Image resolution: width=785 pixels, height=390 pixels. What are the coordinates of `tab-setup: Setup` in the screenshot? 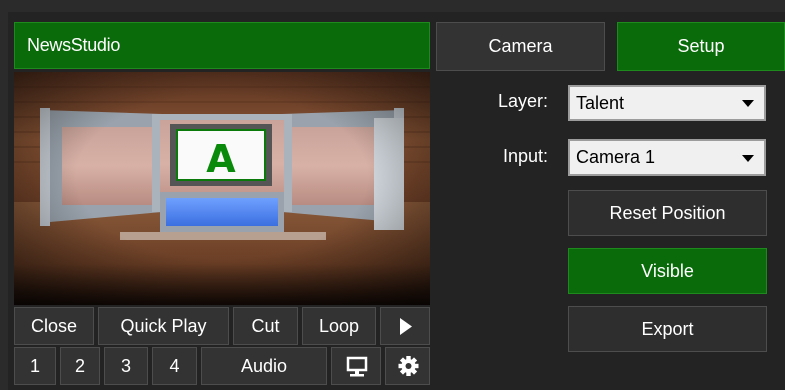 It's located at (701, 46).